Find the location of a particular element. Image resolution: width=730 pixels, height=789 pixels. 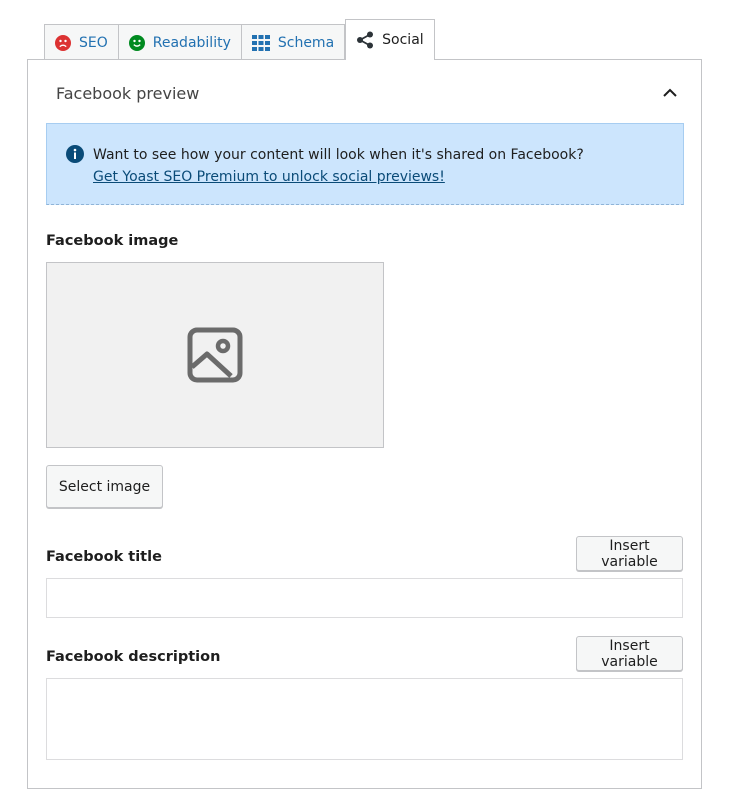

sad-face-icon is located at coordinates (63, 42).